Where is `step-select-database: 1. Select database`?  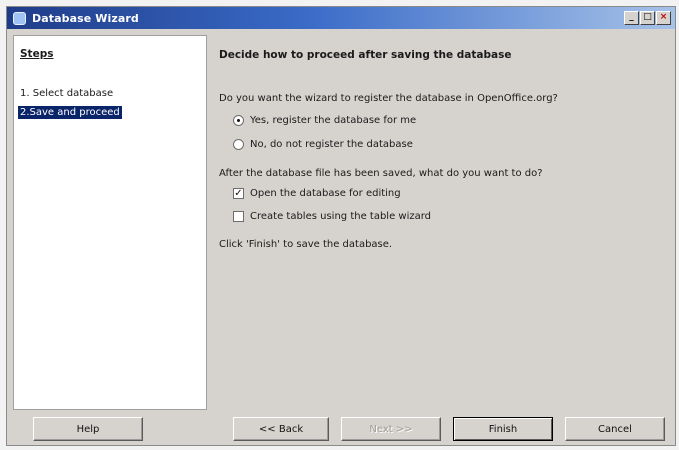 step-select-database: 1. Select database is located at coordinates (66, 93).